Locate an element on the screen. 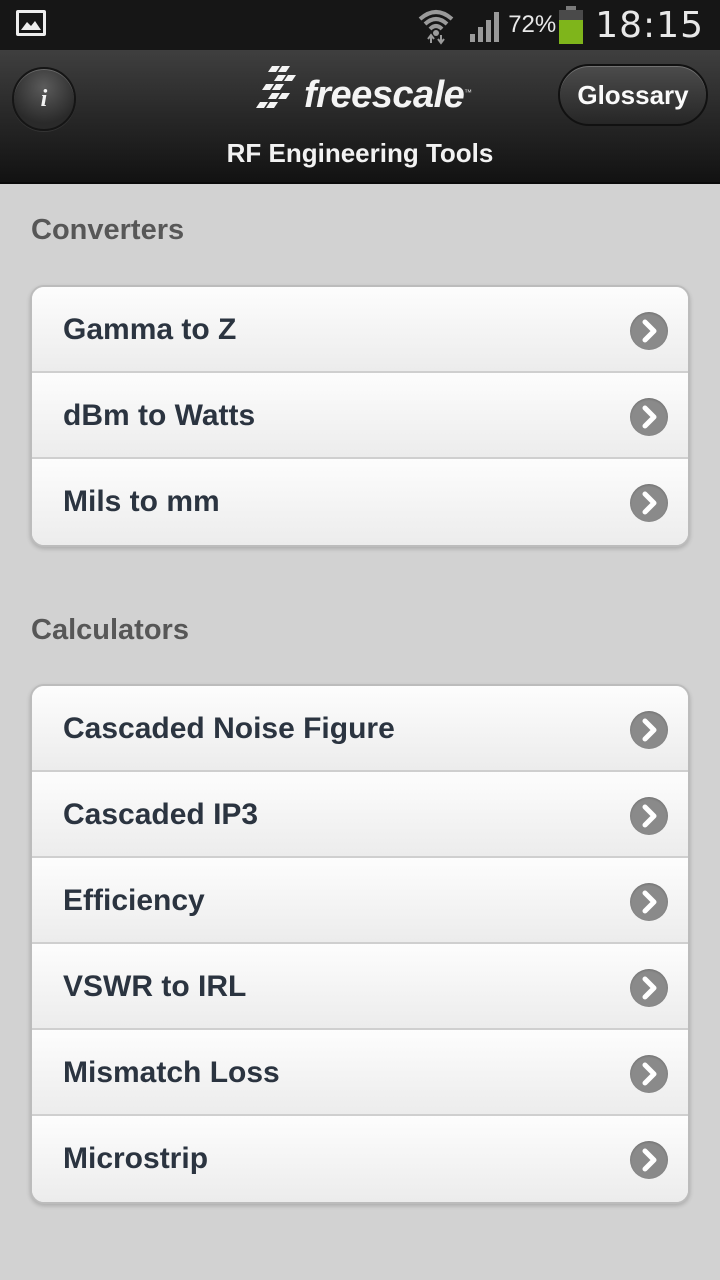 This screenshot has width=720, height=1280. info-icon: i is located at coordinates (44, 98).